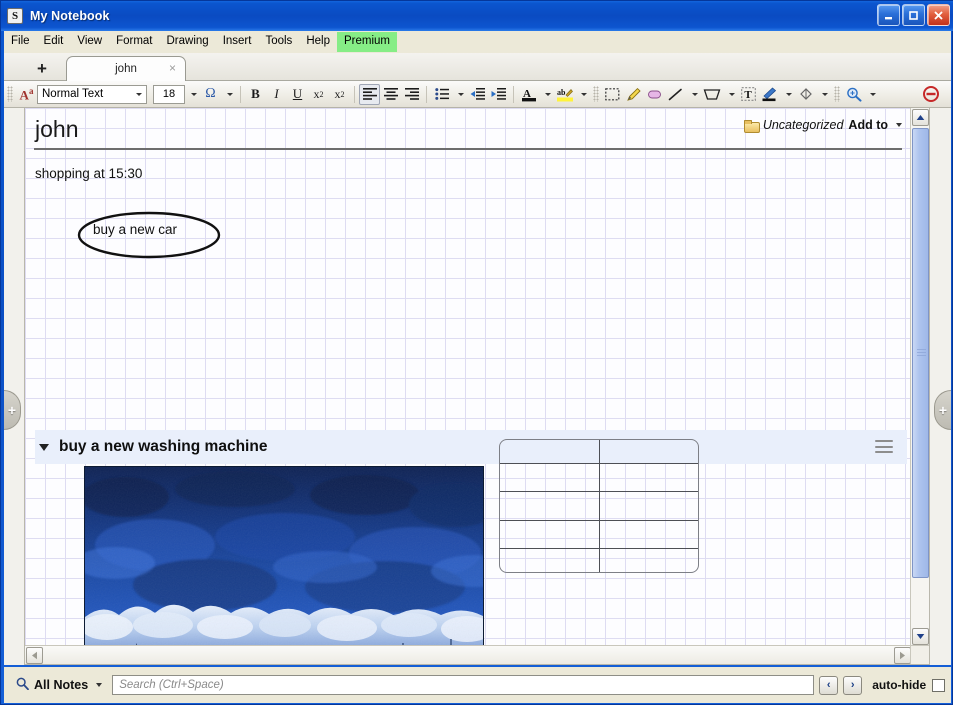 This screenshot has width=953, height=705. Describe the element at coordinates (318, 94) in the screenshot. I see `superscript-button: x2` at that location.